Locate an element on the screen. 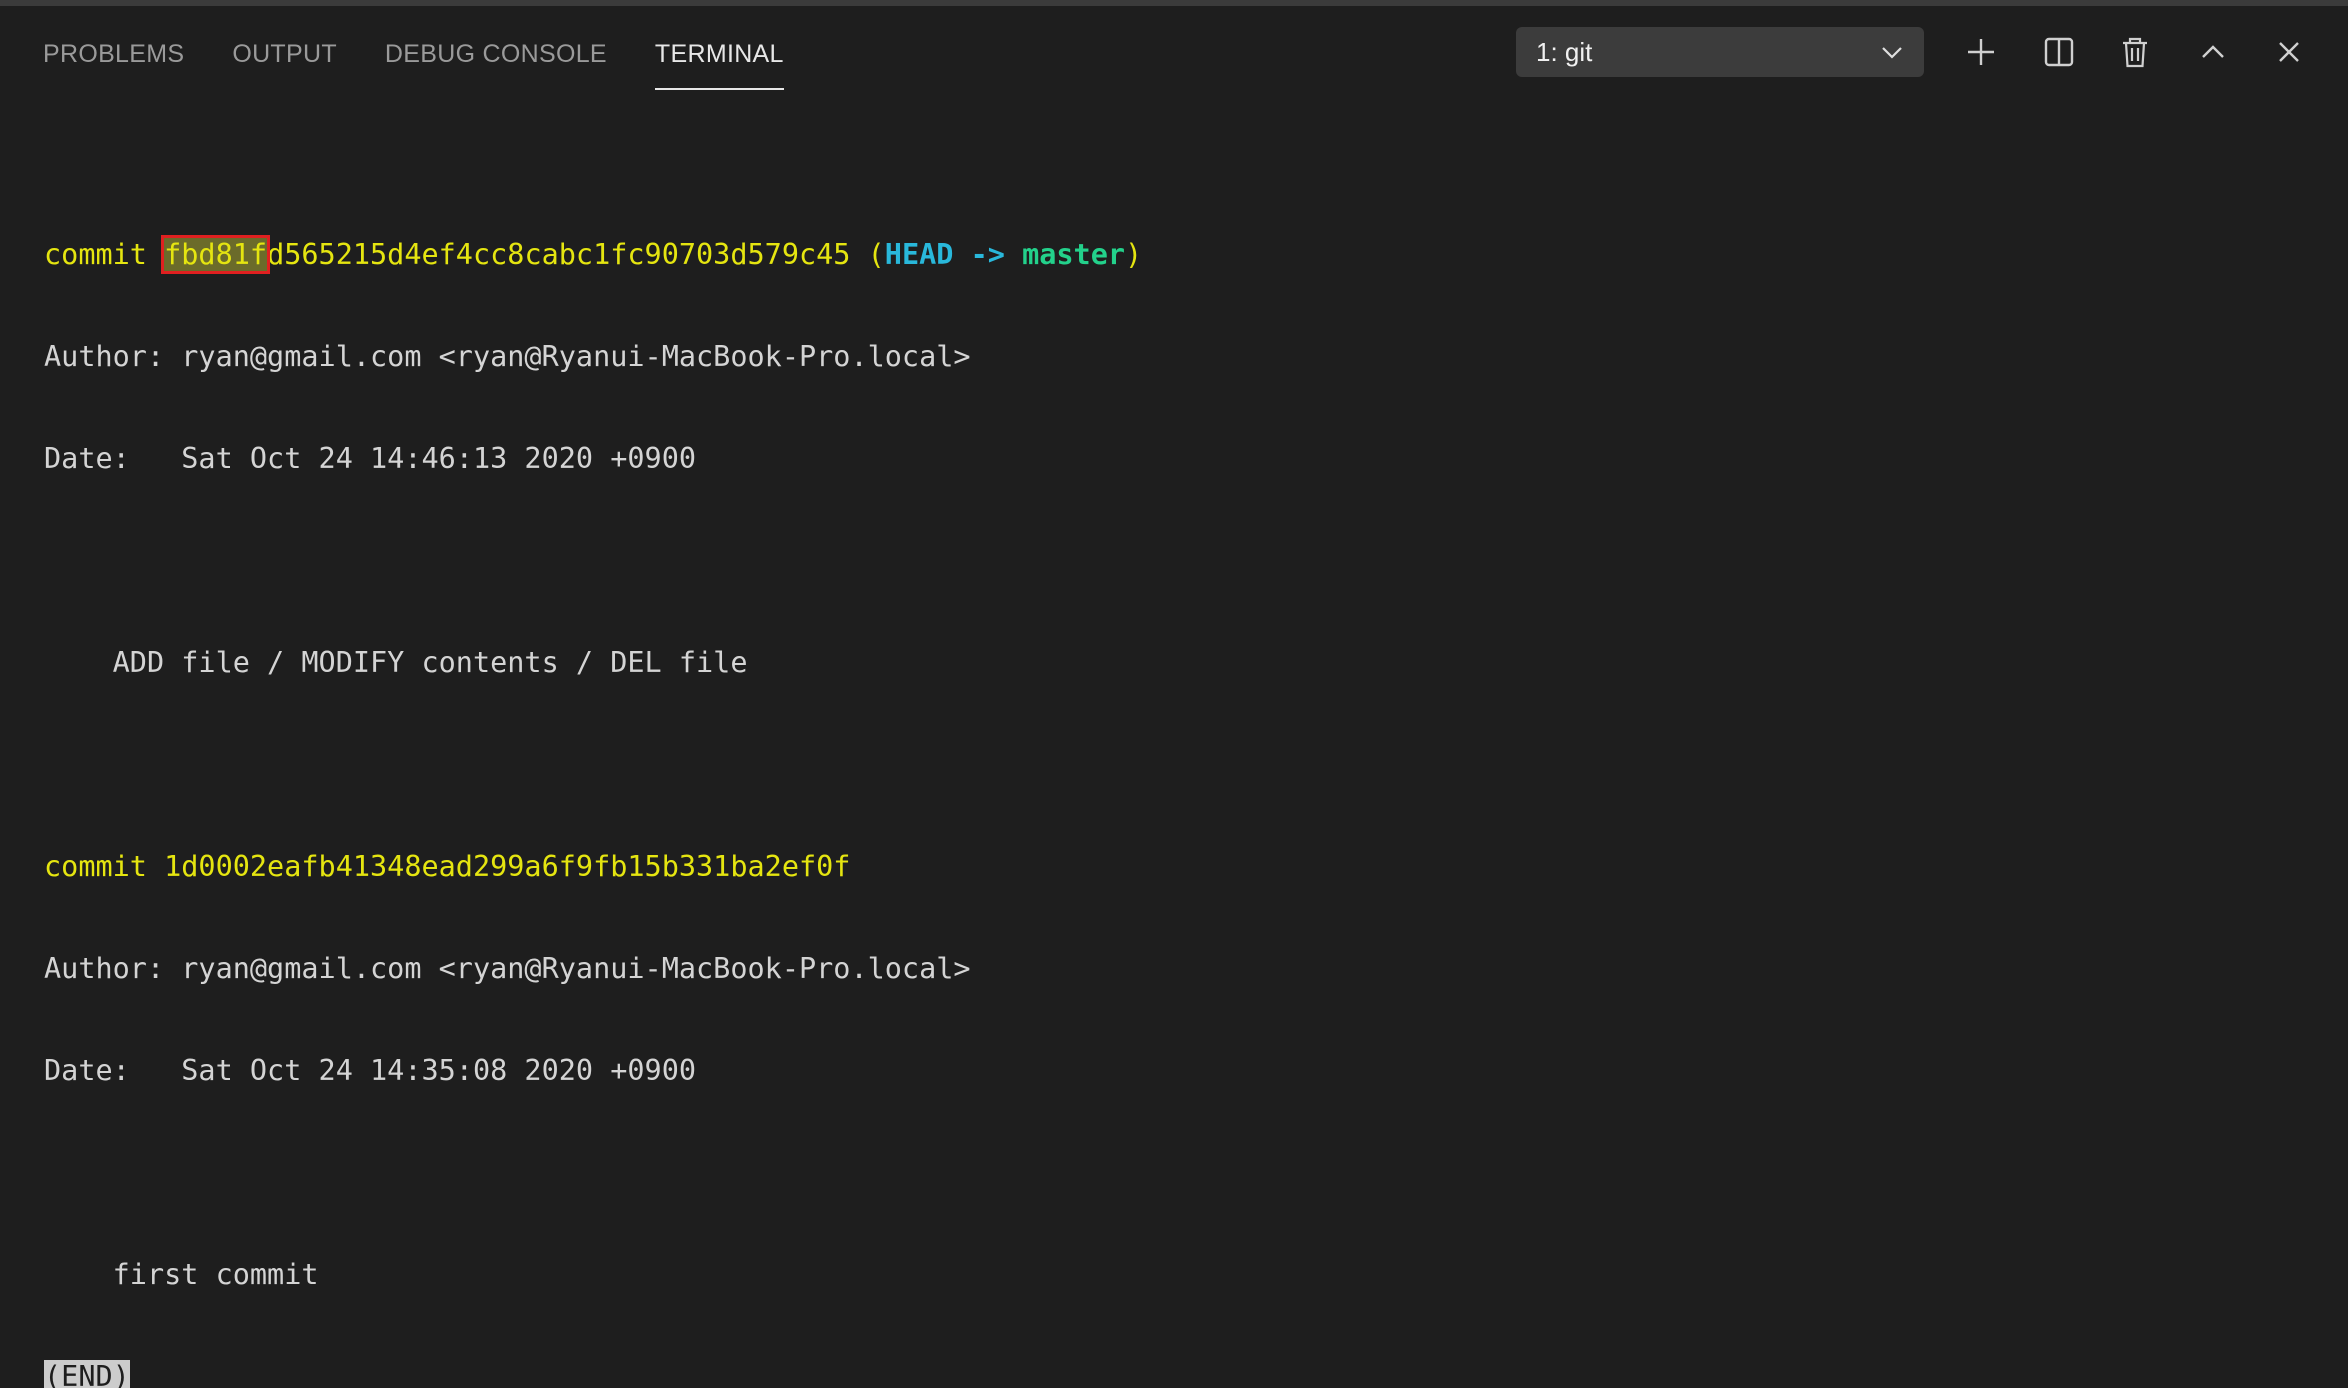 Image resolution: width=2348 pixels, height=1388 pixels. tab-debug-console: DEBUG CONSOLE is located at coordinates (496, 62).